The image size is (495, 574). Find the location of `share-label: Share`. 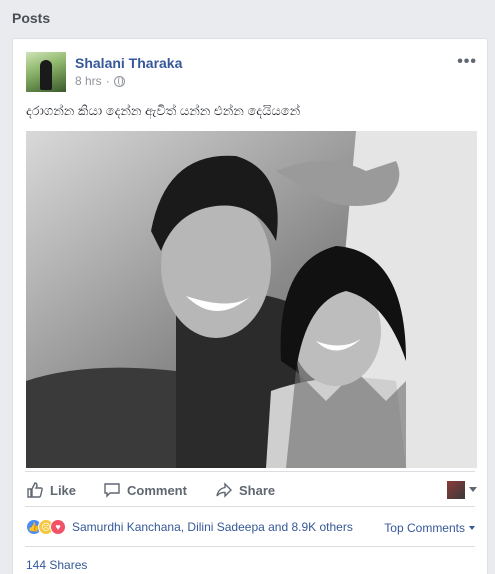

share-label: Share is located at coordinates (257, 490).